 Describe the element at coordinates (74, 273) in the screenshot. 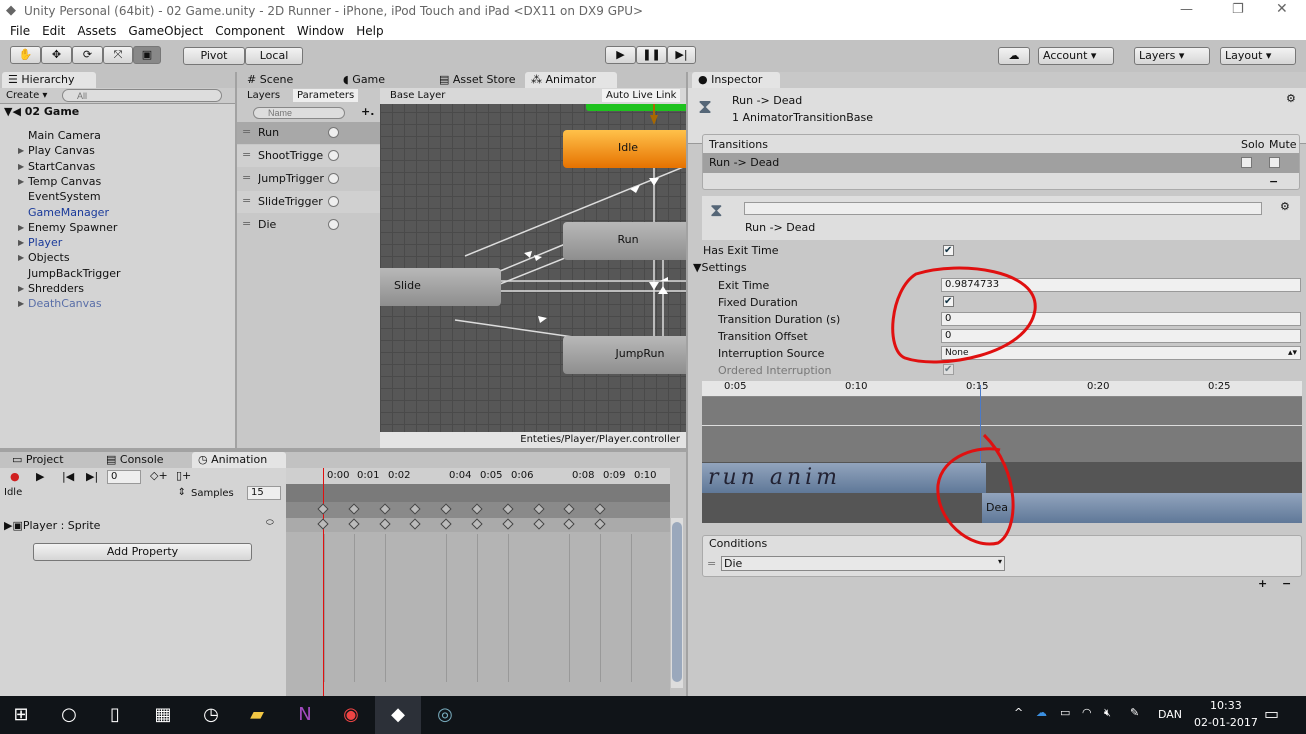

I see `hierarchy-item: JumpBackTrigger` at that location.